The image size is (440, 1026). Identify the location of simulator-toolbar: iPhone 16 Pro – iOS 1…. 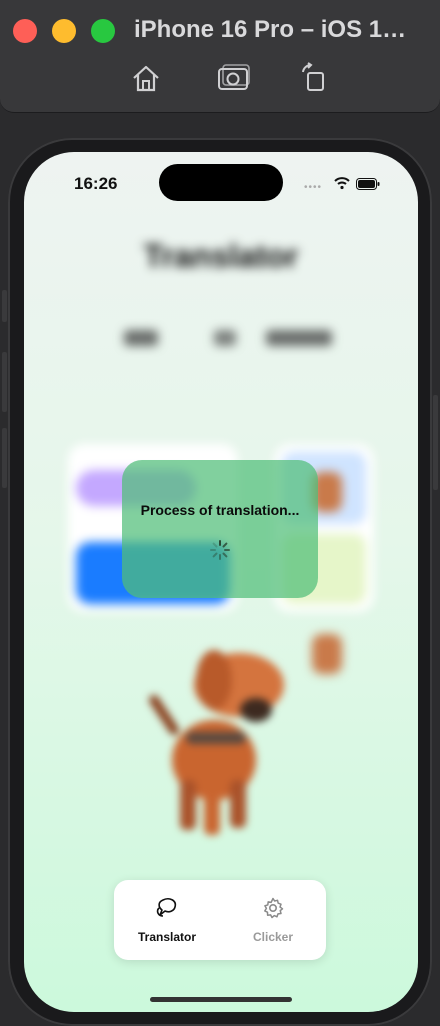
(220, 56).